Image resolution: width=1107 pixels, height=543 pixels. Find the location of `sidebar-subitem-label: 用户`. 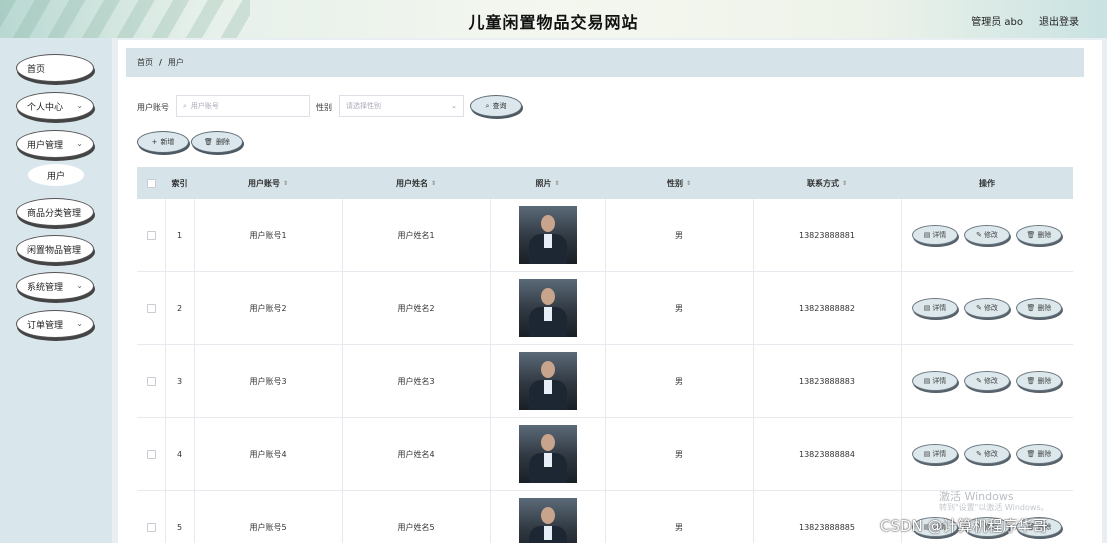

sidebar-subitem-label: 用户 is located at coordinates (55, 176).